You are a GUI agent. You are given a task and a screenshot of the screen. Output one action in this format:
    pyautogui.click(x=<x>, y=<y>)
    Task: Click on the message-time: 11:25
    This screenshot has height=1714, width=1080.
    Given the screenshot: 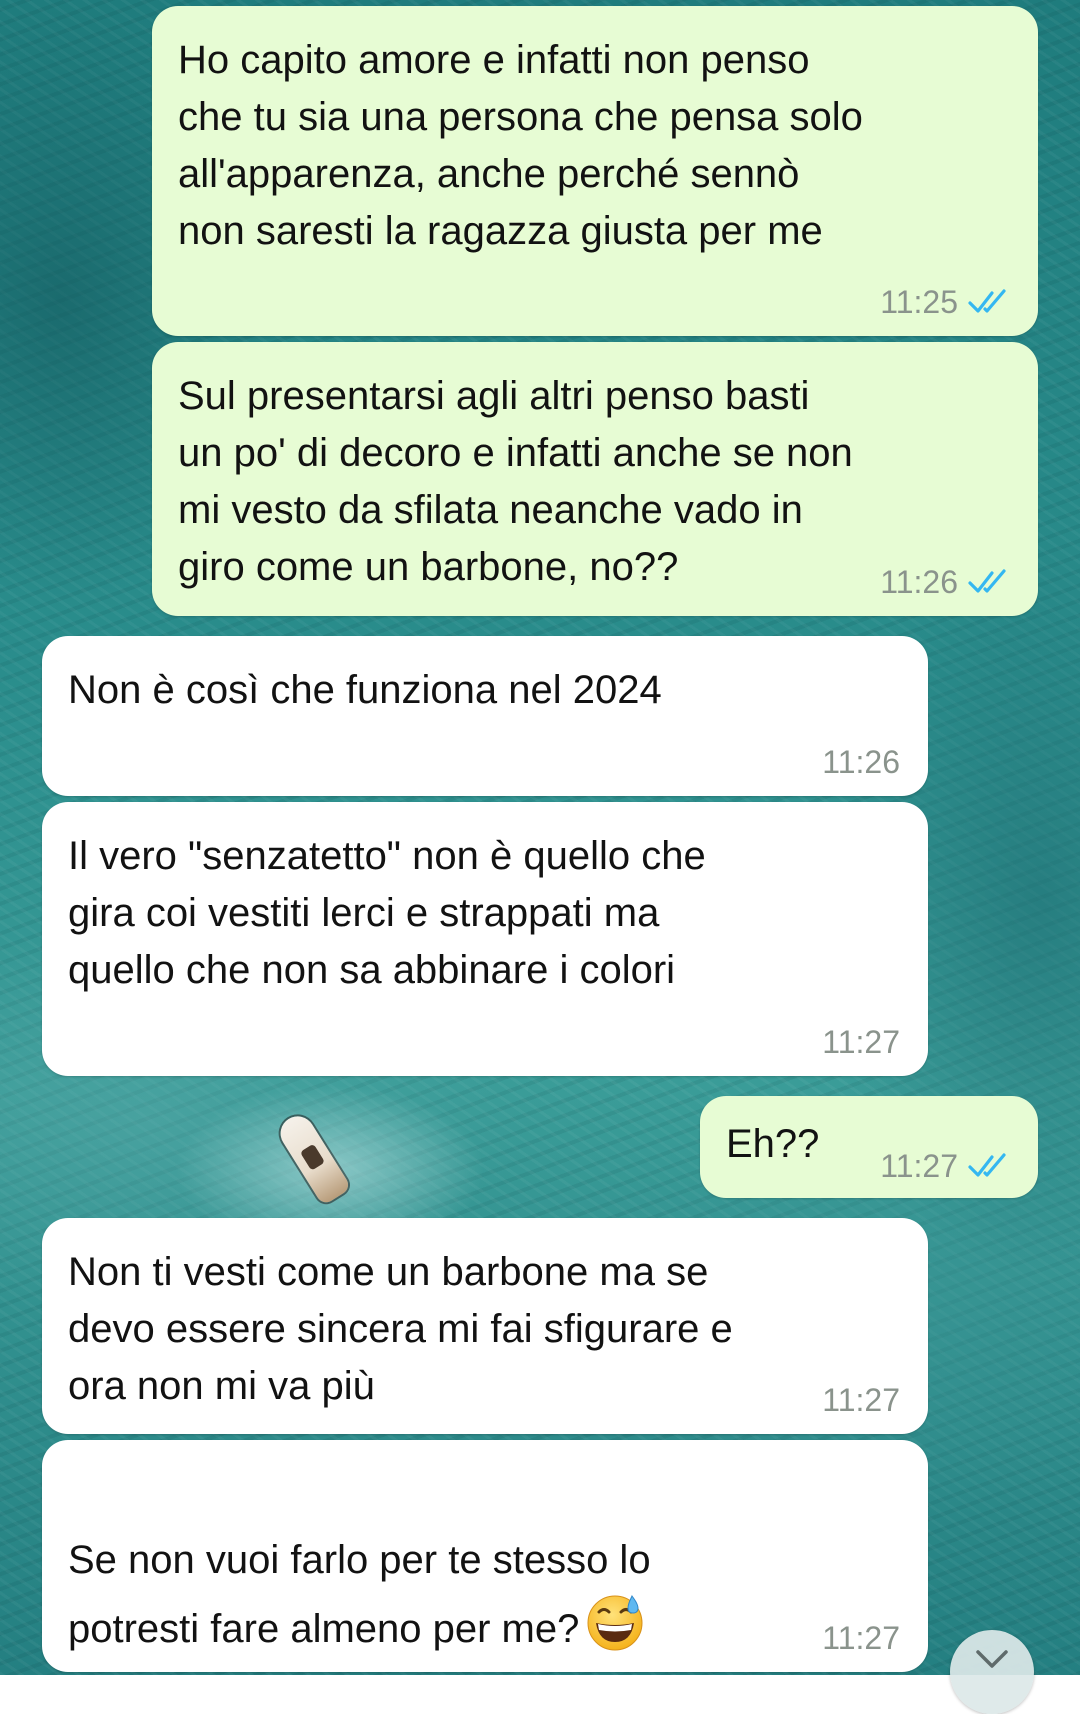 What is the action you would take?
    pyautogui.click(x=919, y=302)
    